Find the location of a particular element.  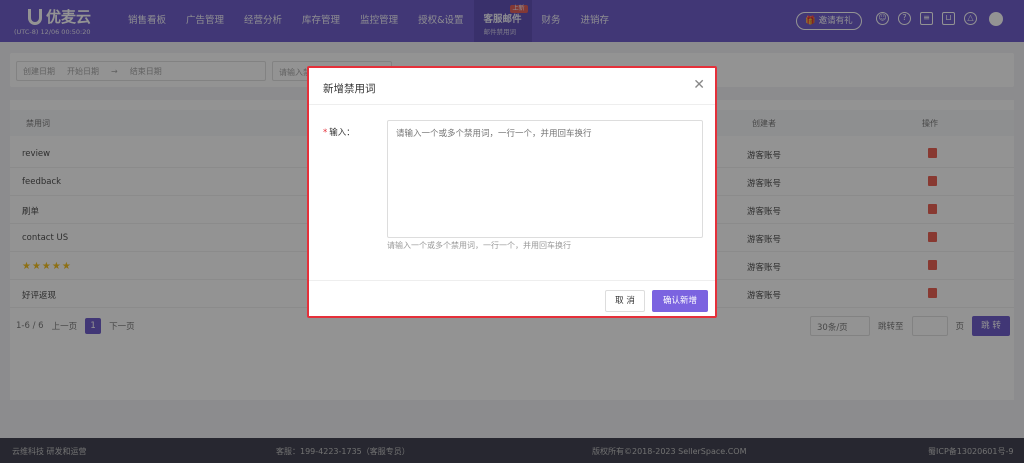

required-mark: * is located at coordinates (325, 133).